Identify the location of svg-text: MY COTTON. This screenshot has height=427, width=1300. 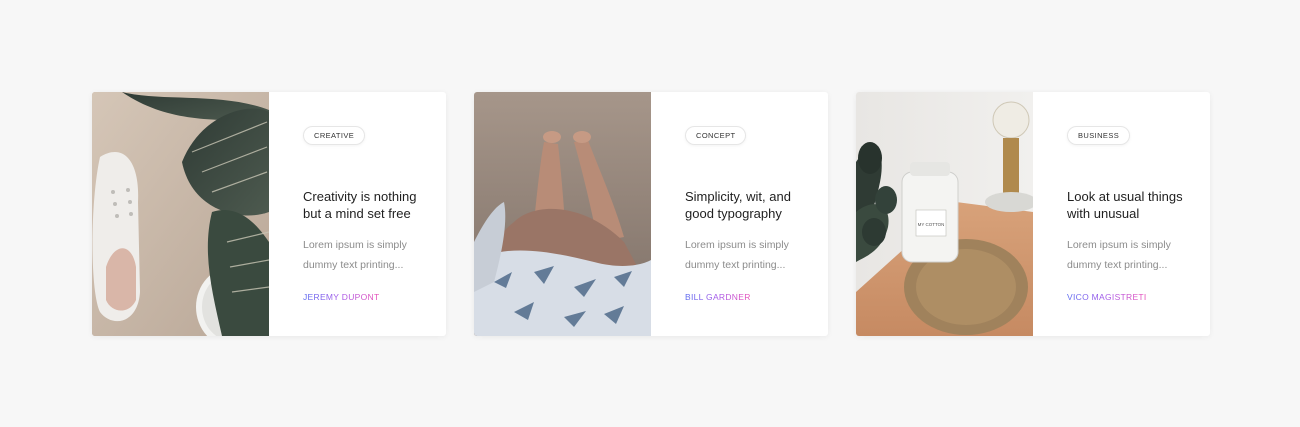
(931, 224).